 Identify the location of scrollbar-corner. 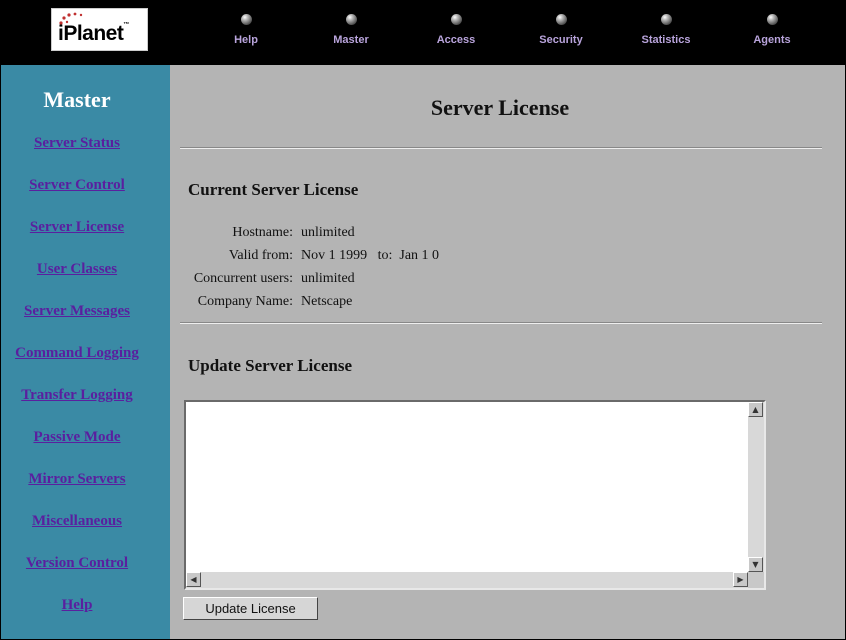
(756, 580).